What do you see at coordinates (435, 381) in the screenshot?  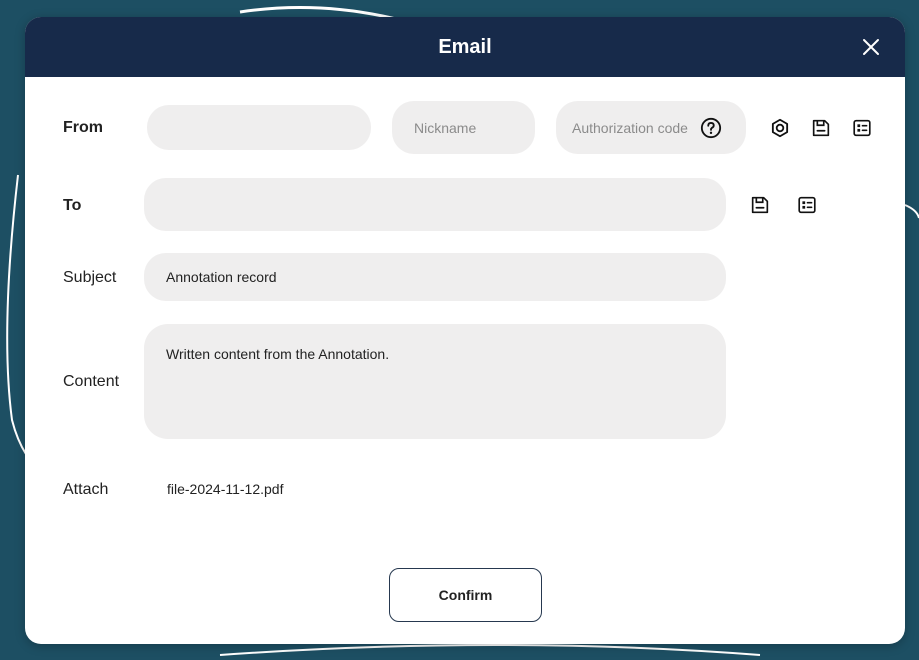 I see `content-textarea: Written content from the Annotation.` at bounding box center [435, 381].